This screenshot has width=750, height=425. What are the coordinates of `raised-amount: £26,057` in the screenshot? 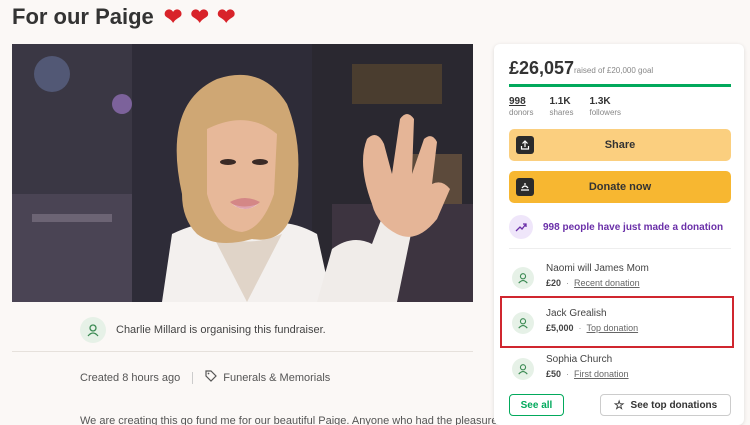 It's located at (542, 68).